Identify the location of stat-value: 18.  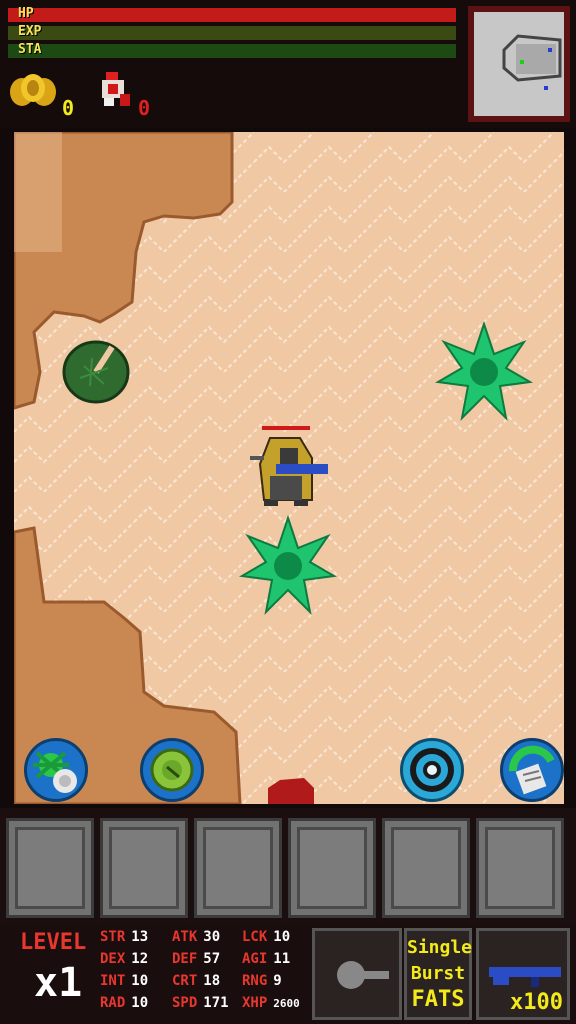
(212, 981).